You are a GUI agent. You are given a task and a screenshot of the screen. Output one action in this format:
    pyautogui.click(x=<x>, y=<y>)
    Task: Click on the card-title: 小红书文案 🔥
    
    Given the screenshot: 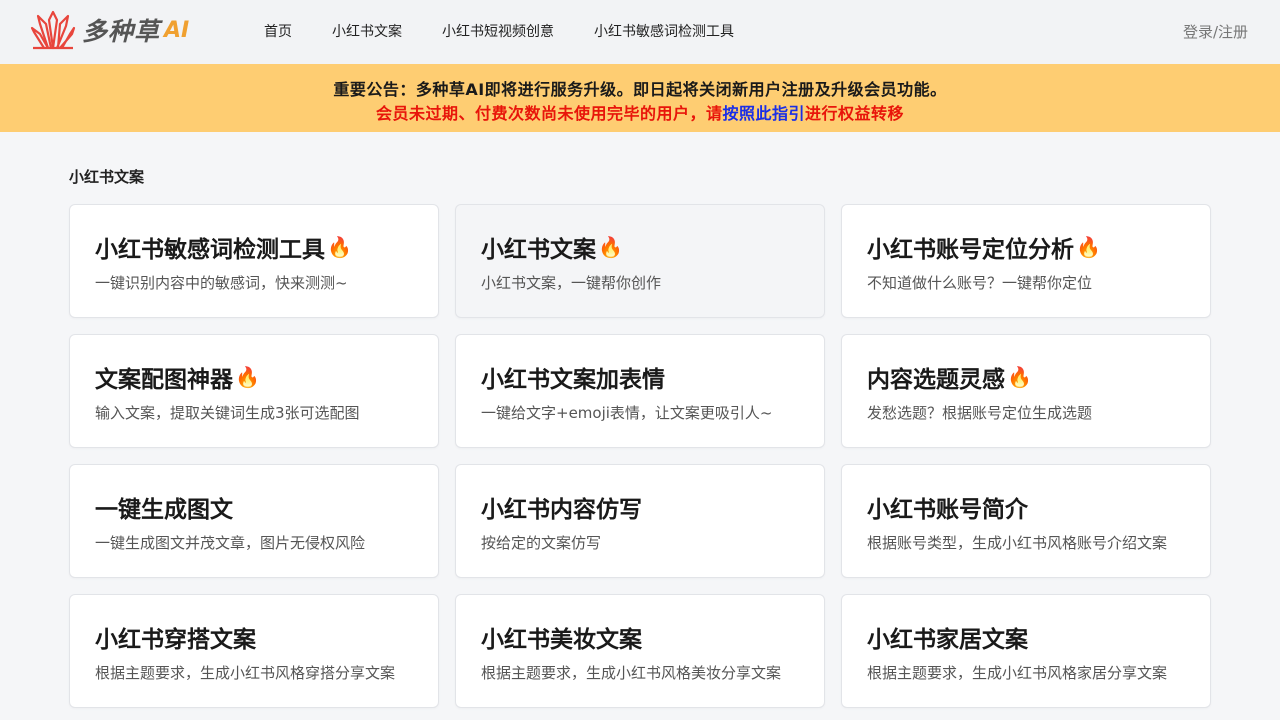 What is the action you would take?
    pyautogui.click(x=640, y=247)
    